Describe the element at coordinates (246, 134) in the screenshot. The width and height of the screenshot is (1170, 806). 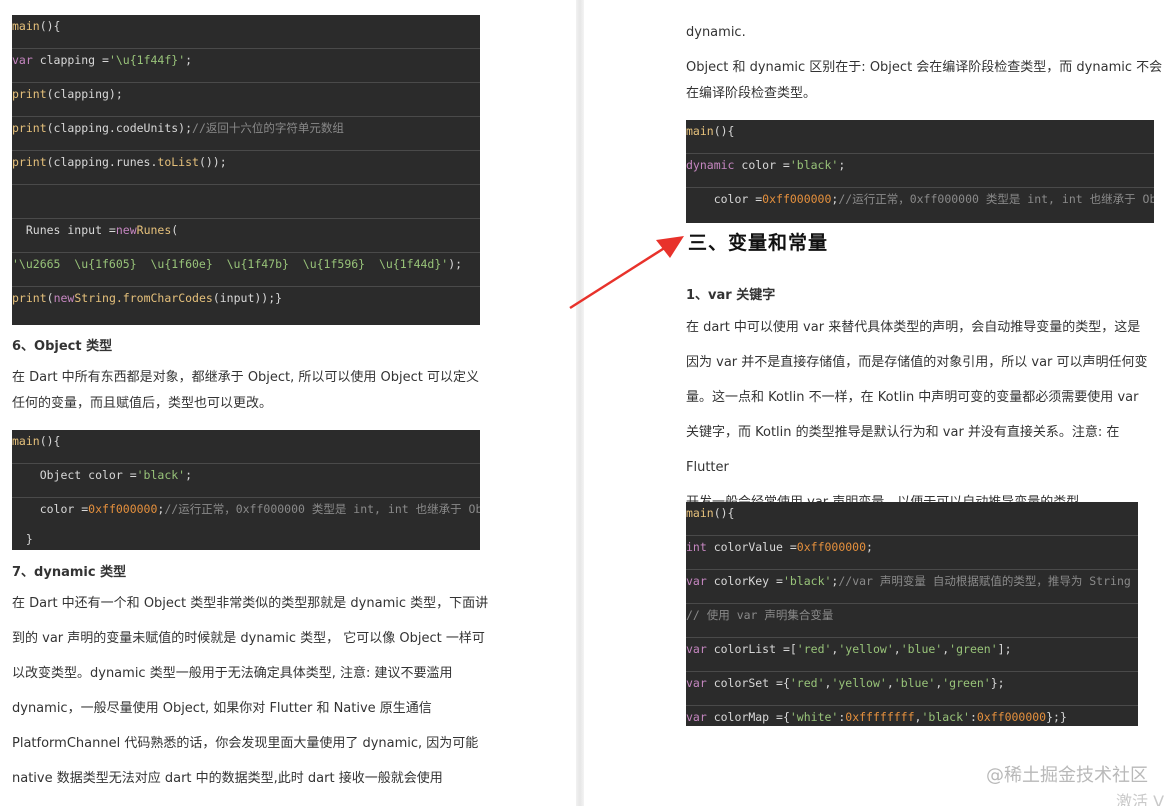
I see `code-line: print(clapping.codeUnits);//返回十六位的字符单元数组` at that location.